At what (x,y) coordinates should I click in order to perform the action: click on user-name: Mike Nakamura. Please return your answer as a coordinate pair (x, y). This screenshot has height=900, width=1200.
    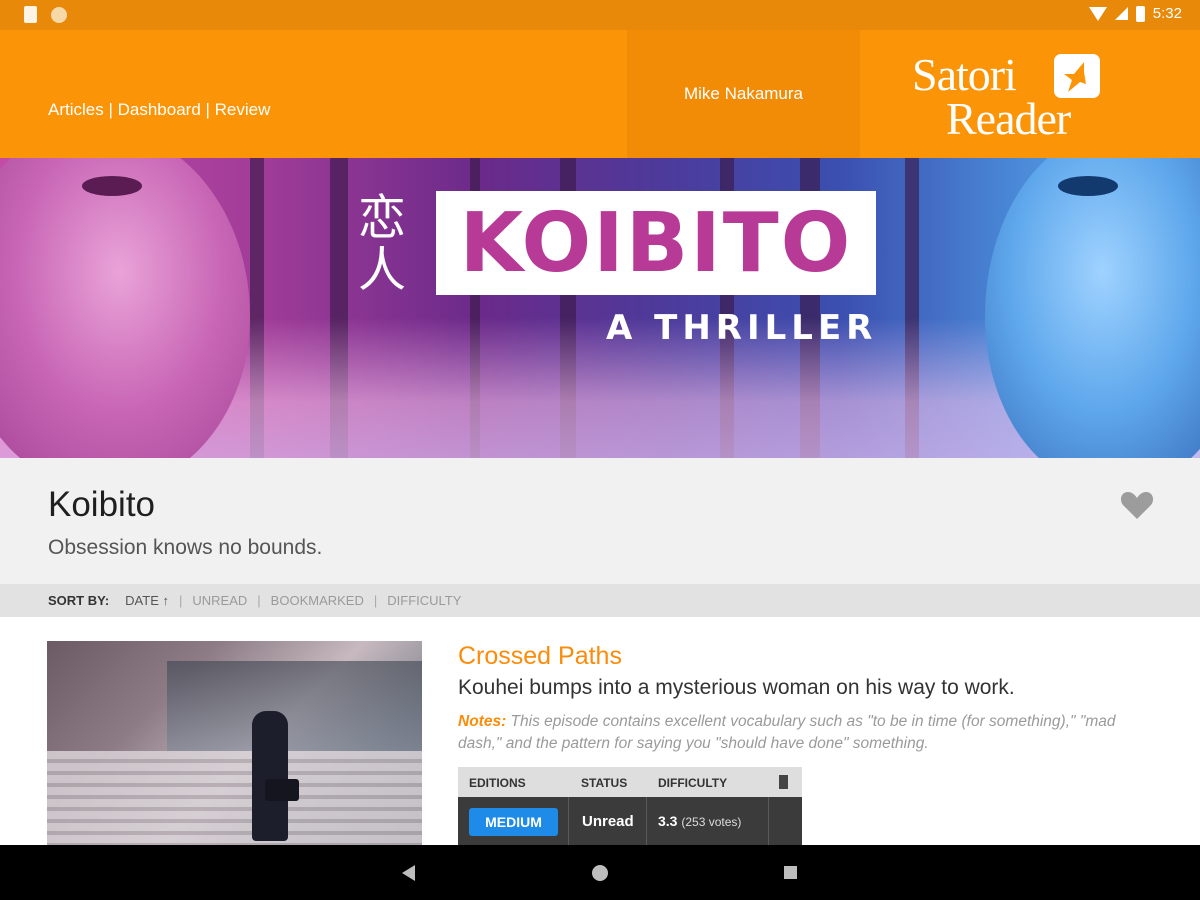
    Looking at the image, I should click on (743, 93).